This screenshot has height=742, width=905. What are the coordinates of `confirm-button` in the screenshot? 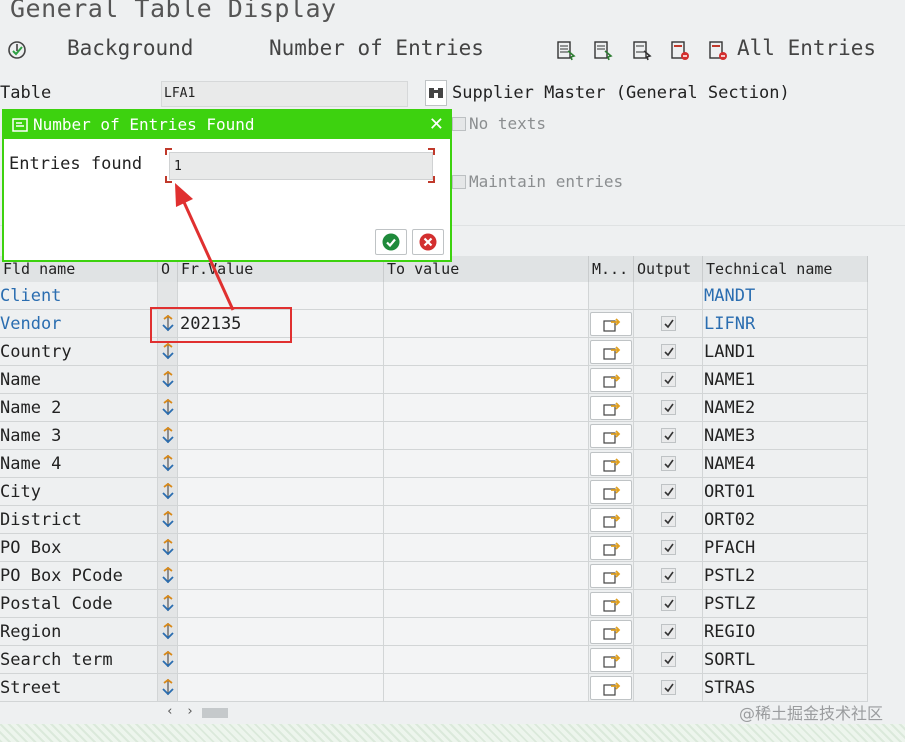 It's located at (391, 242).